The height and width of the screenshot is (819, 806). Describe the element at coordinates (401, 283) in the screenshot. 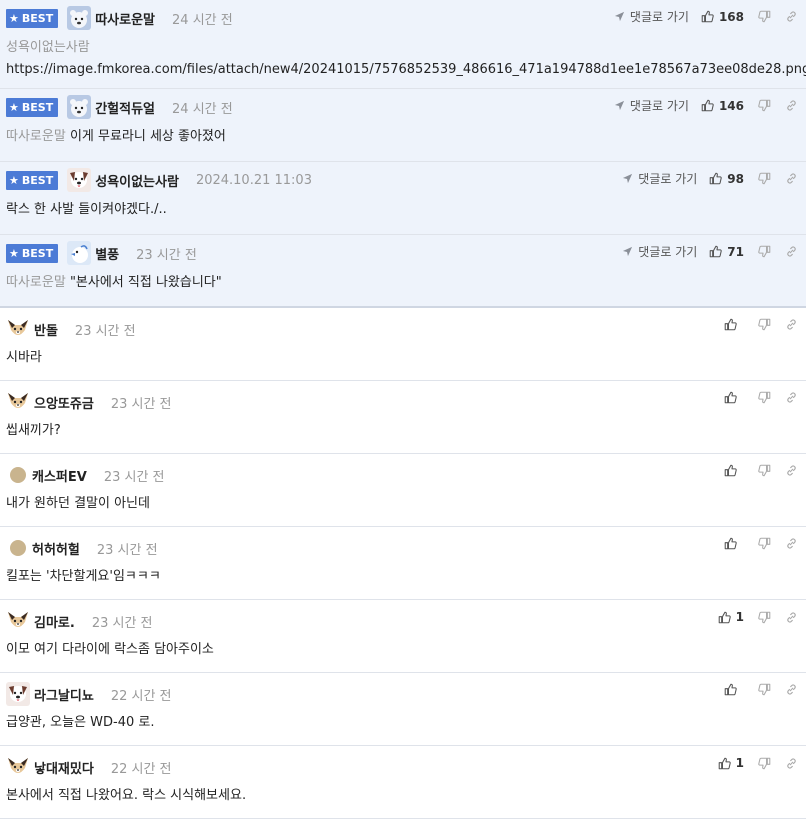

I see `comment-body: 따사로운말 "본사에서 직접 나왔습니다"` at that location.